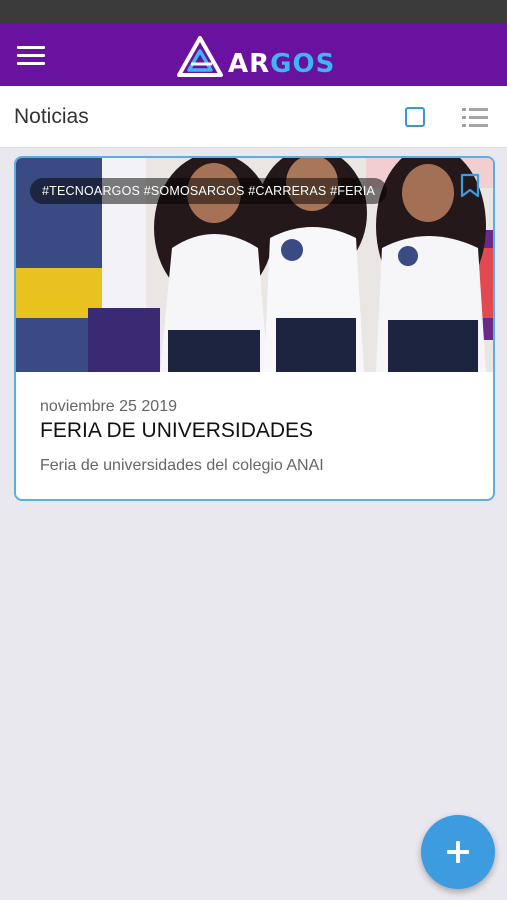 This screenshot has height=900, width=507. What do you see at coordinates (470, 186) in the screenshot?
I see `bookmark-icon` at bounding box center [470, 186].